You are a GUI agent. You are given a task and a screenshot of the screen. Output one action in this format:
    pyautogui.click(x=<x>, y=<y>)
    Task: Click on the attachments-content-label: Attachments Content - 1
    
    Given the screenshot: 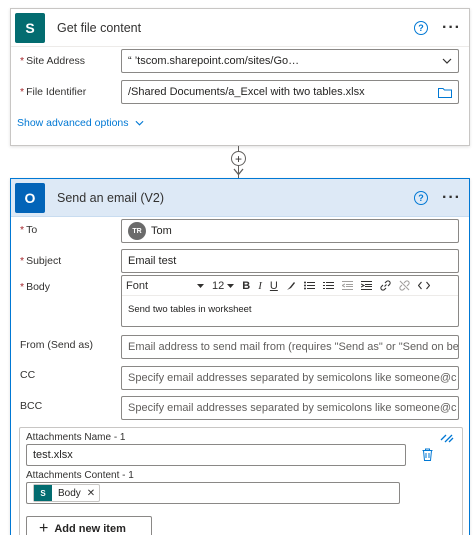 What is the action you would take?
    pyautogui.click(x=80, y=475)
    